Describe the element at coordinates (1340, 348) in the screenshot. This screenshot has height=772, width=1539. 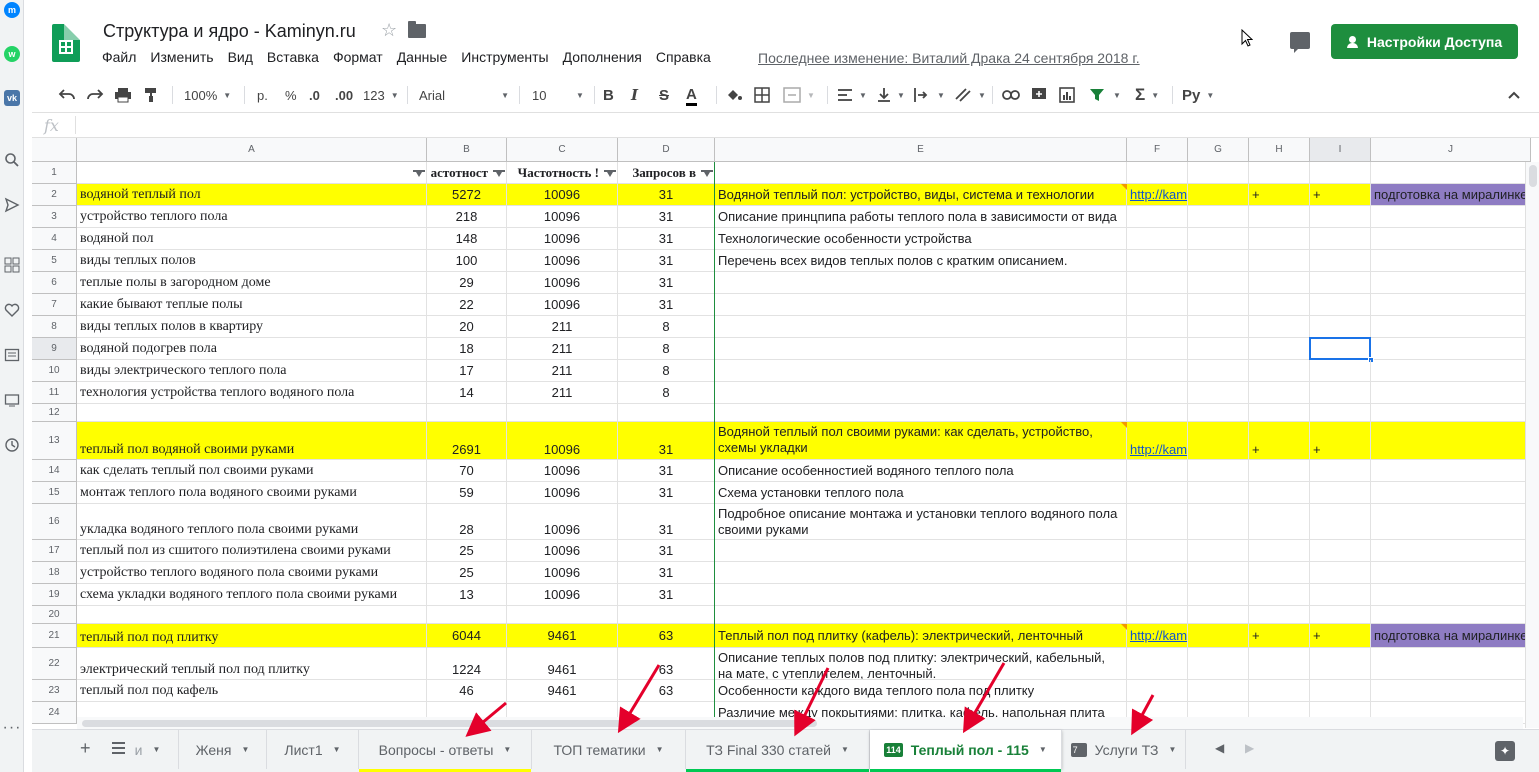
I see `selected-cell-outline` at that location.